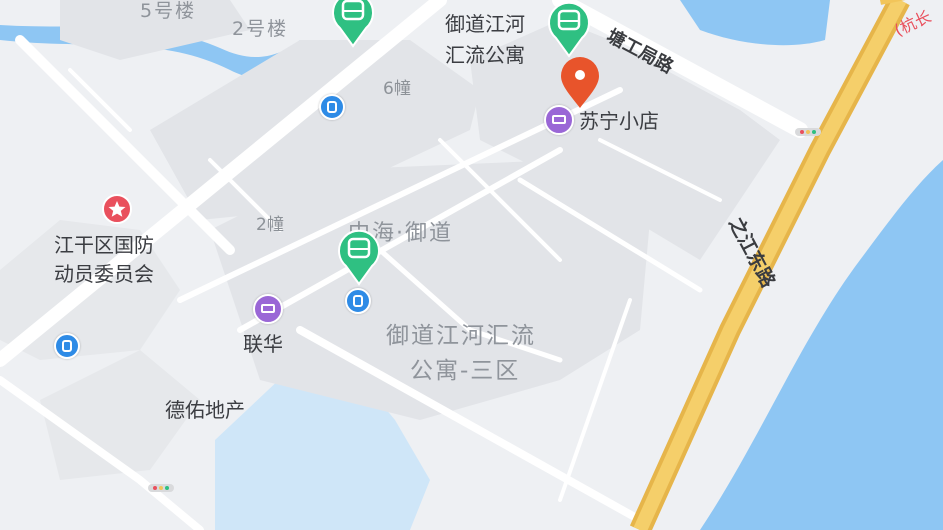  I want to click on suning-store-label: 苏宁小店, so click(619, 121).